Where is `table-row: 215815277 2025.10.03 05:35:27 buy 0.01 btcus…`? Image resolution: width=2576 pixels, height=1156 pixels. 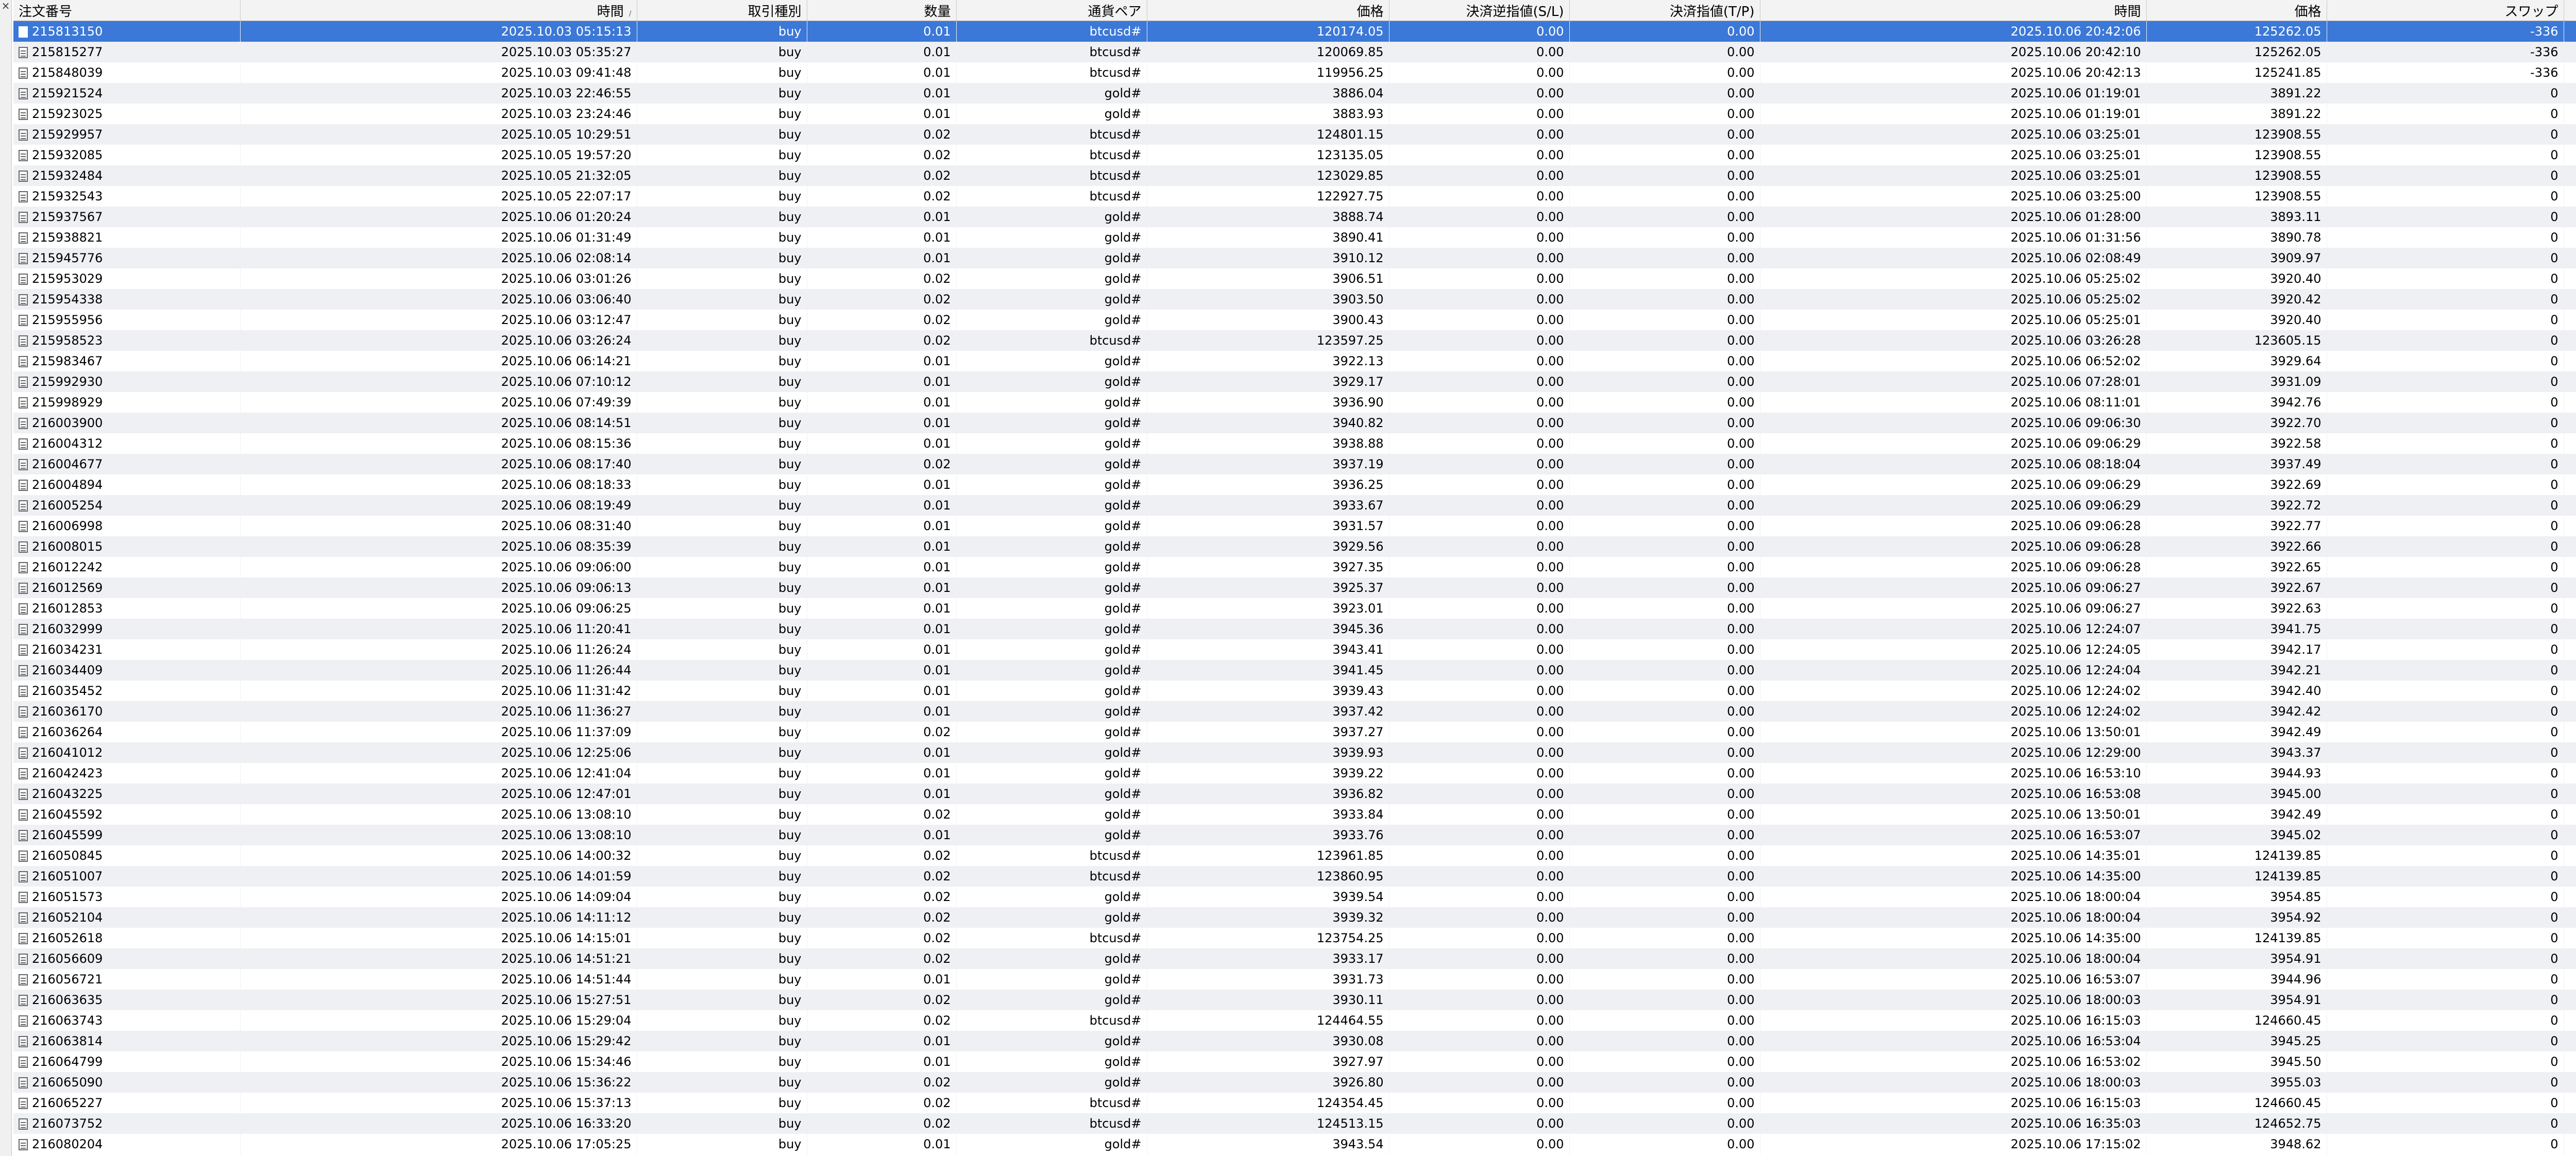
table-row: 215815277 2025.10.03 05:35:27 buy 0.01 btcus… is located at coordinates (1294, 52).